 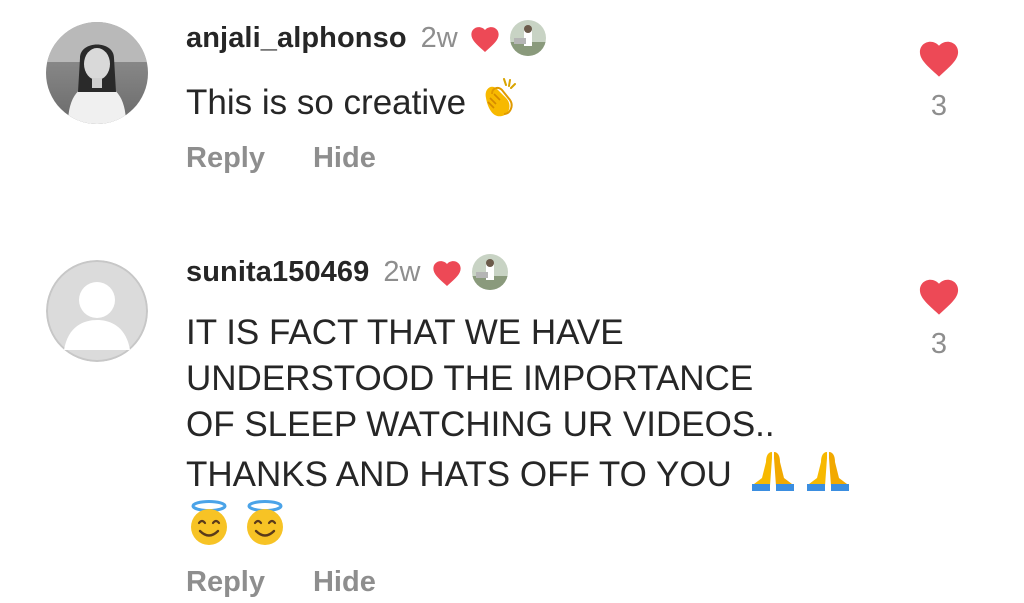 I want to click on username: anjali_alphonso, so click(x=296, y=38).